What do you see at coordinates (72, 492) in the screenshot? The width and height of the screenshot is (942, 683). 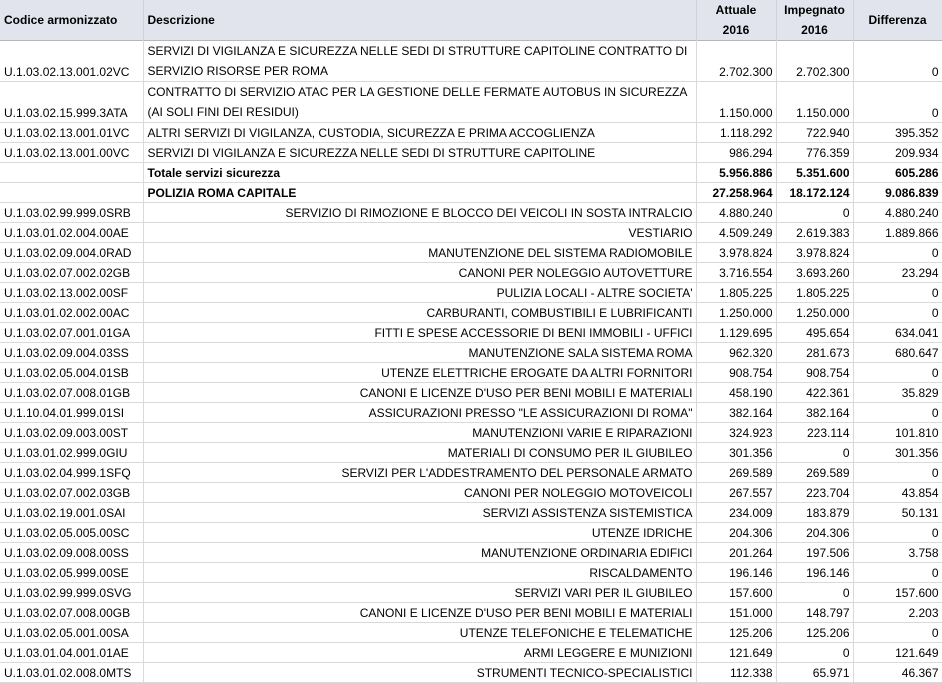 I see `cell-code: U.1.03.02.07.002.03GB` at bounding box center [72, 492].